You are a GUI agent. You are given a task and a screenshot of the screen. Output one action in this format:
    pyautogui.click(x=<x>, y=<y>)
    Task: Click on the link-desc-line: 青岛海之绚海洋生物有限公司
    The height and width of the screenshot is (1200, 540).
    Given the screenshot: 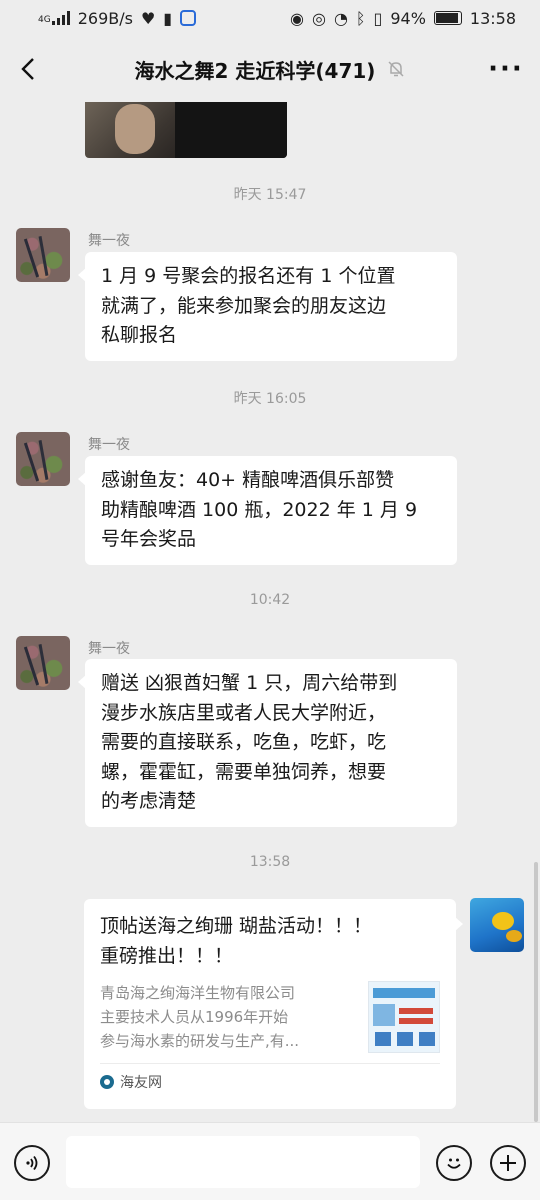 What is the action you would take?
    pyautogui.click(x=198, y=993)
    